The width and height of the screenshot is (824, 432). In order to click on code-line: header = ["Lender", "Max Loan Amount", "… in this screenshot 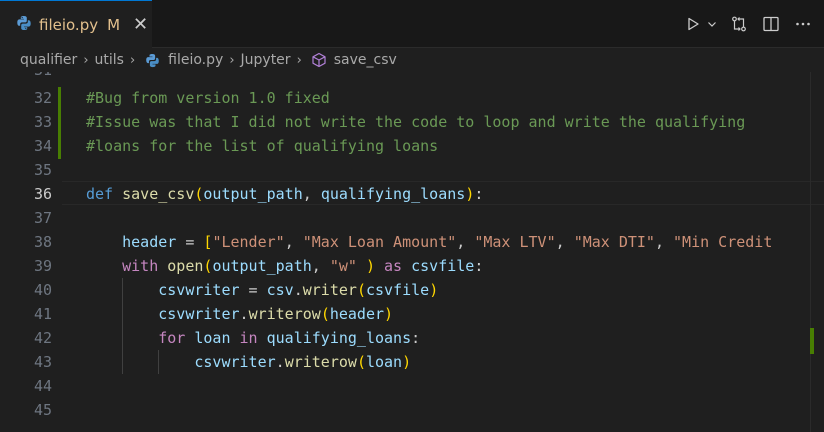, I will do `click(429, 242)`.